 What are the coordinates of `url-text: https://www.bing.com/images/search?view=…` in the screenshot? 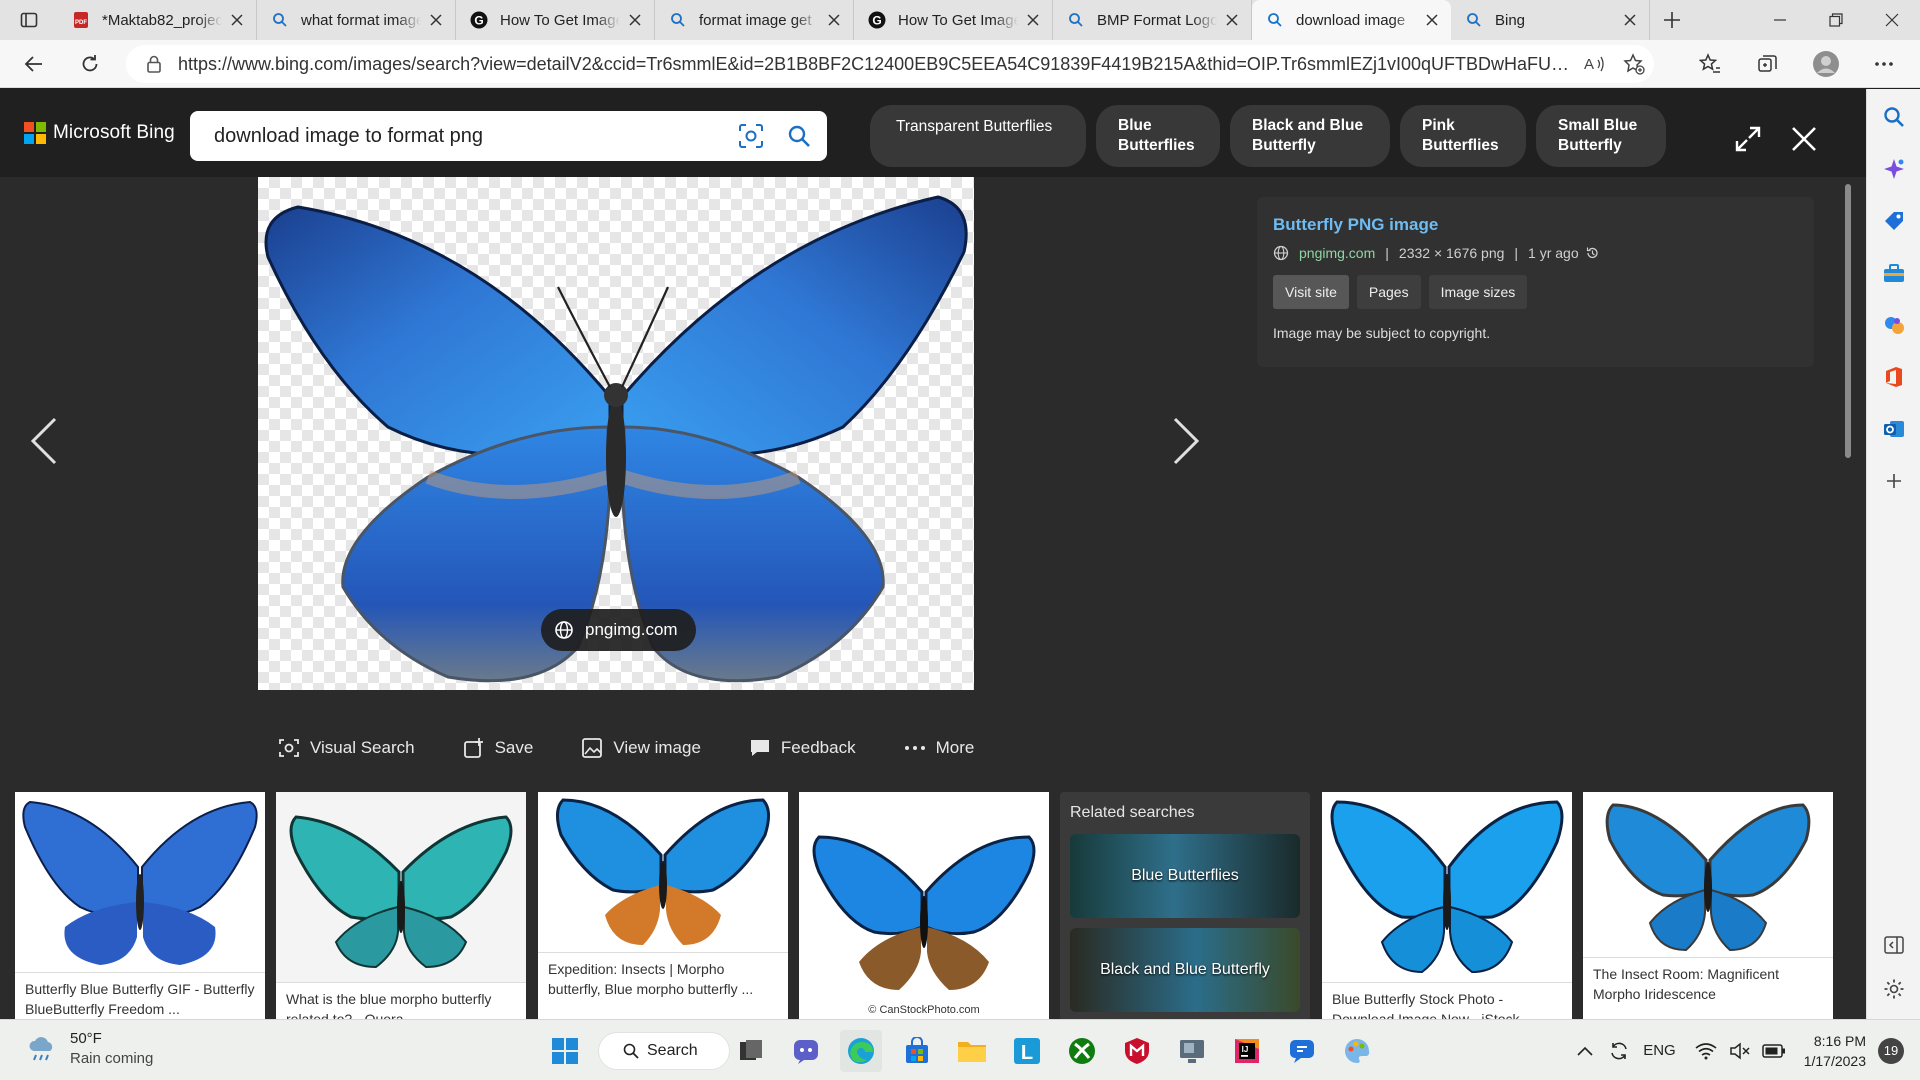 It's located at (875, 64).